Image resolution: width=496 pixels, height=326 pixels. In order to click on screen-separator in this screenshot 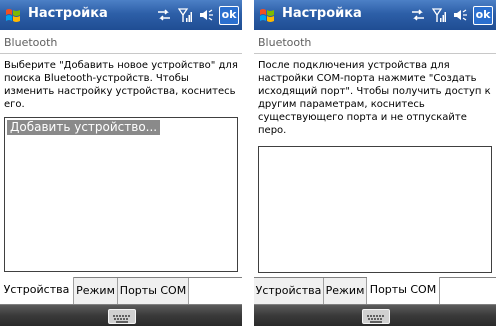, I will do `click(248, 163)`.